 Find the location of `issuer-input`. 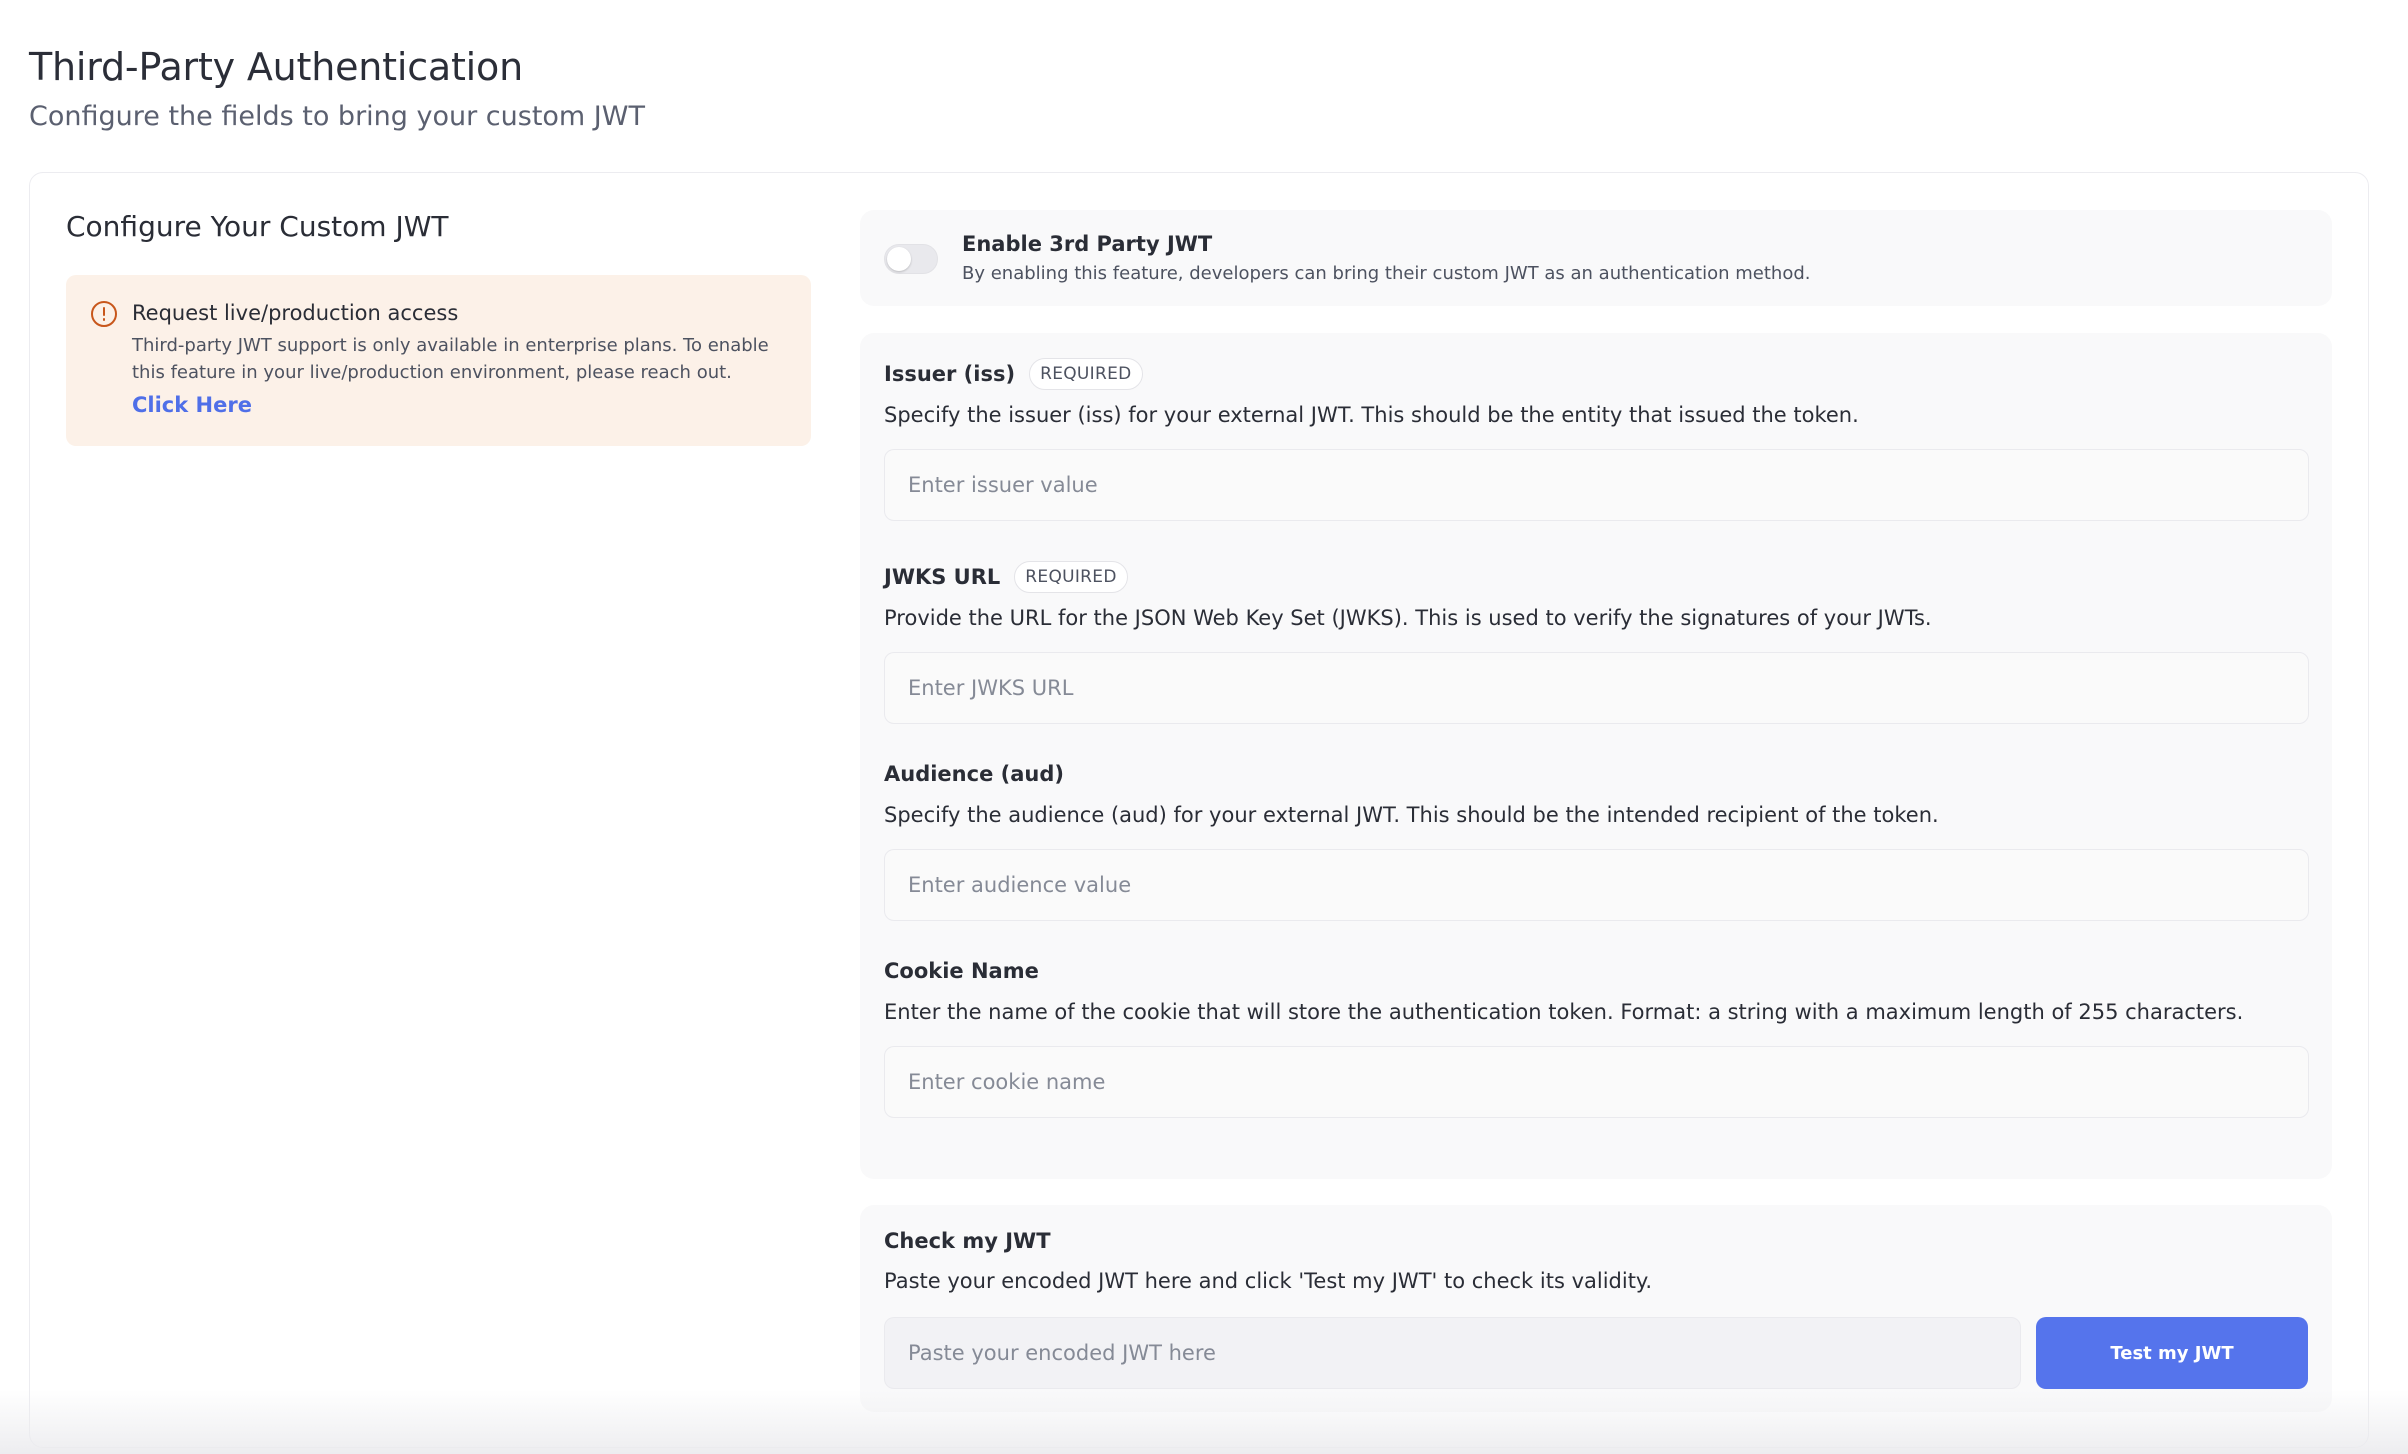

issuer-input is located at coordinates (1596, 485).